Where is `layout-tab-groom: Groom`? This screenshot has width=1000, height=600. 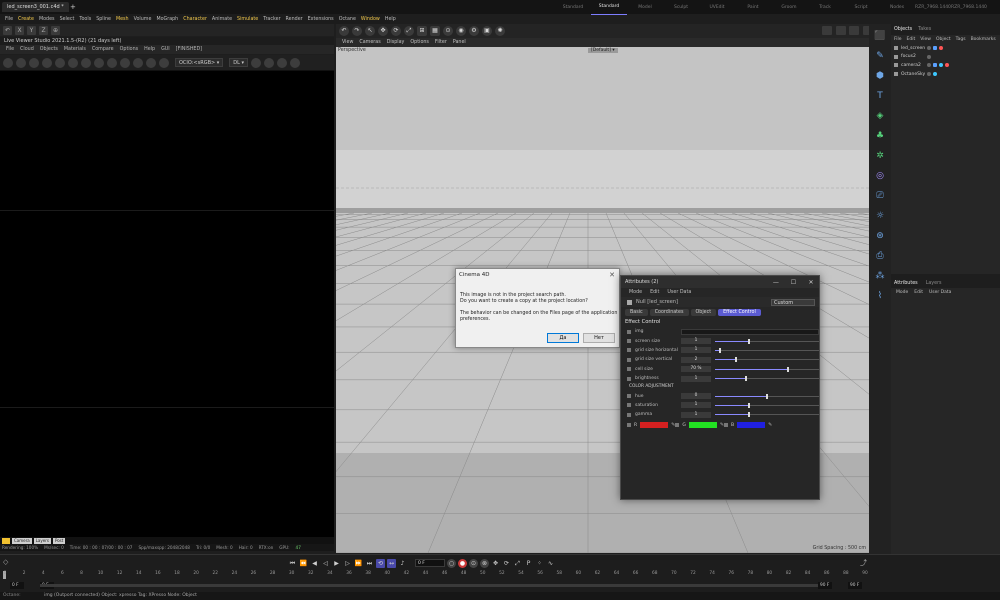
layout-tab-groom: Groom is located at coordinates (789, 8).